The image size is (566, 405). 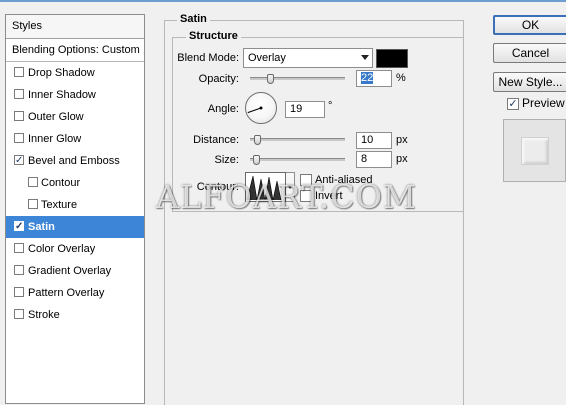 I want to click on size-label: Size:, so click(x=226, y=160).